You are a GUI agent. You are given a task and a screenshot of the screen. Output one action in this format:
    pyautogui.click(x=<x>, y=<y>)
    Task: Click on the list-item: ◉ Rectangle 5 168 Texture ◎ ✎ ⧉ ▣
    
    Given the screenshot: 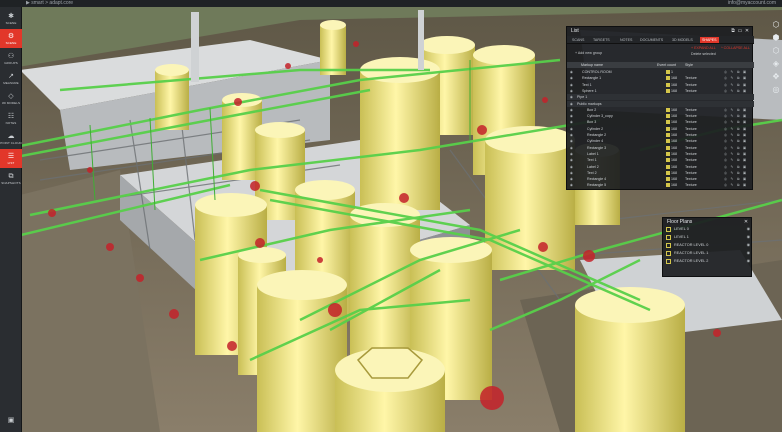 What is the action you would take?
    pyautogui.click(x=660, y=185)
    